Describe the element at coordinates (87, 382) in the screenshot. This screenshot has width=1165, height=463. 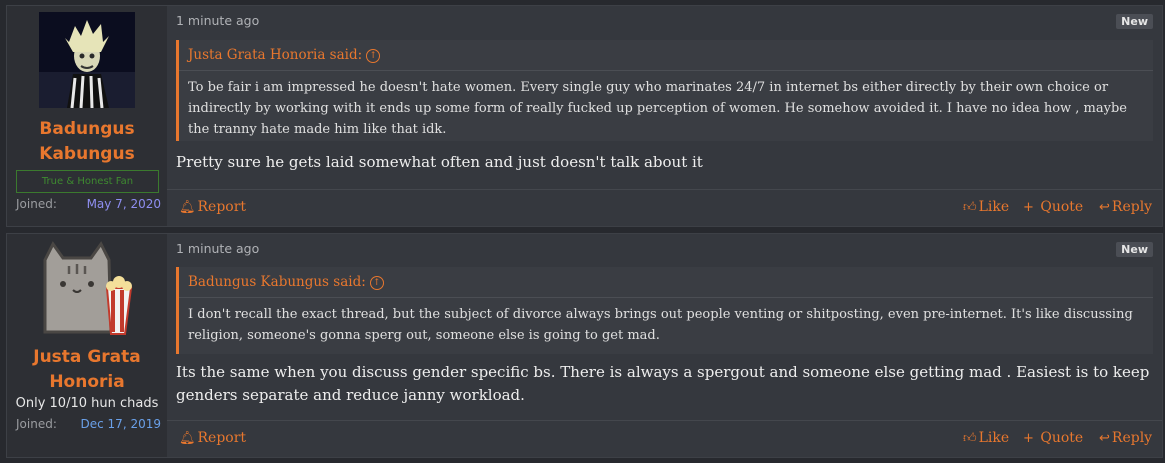
I see `username-line2: Honoria` at that location.